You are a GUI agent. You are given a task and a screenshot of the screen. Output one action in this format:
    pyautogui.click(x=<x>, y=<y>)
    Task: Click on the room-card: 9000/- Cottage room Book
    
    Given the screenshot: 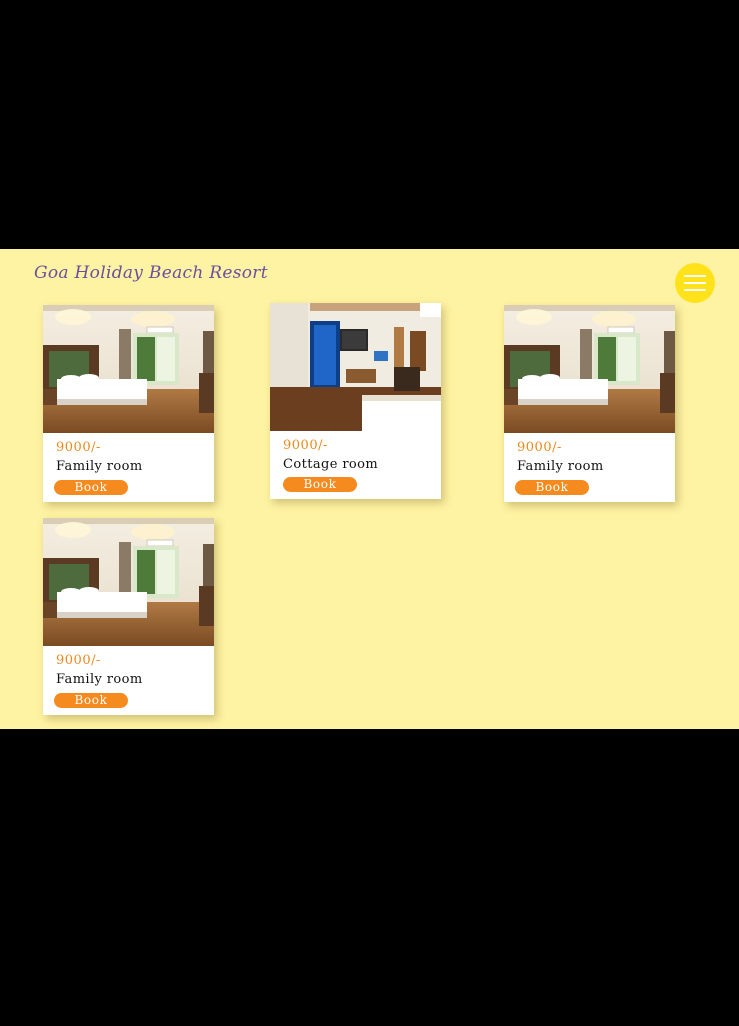 What is the action you would take?
    pyautogui.click(x=355, y=401)
    